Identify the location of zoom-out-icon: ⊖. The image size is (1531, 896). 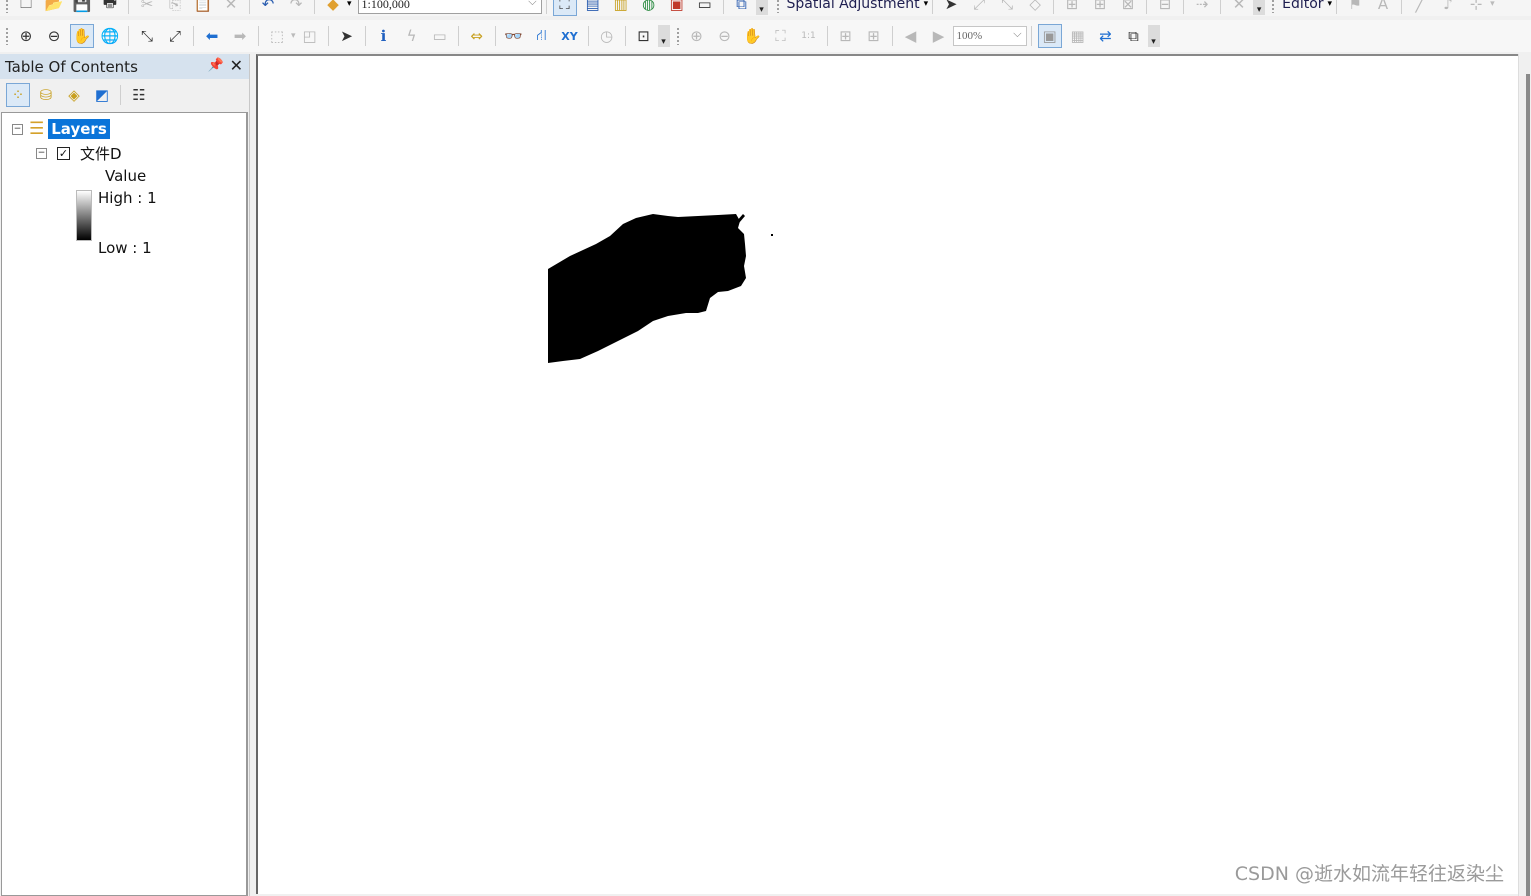
(54, 36).